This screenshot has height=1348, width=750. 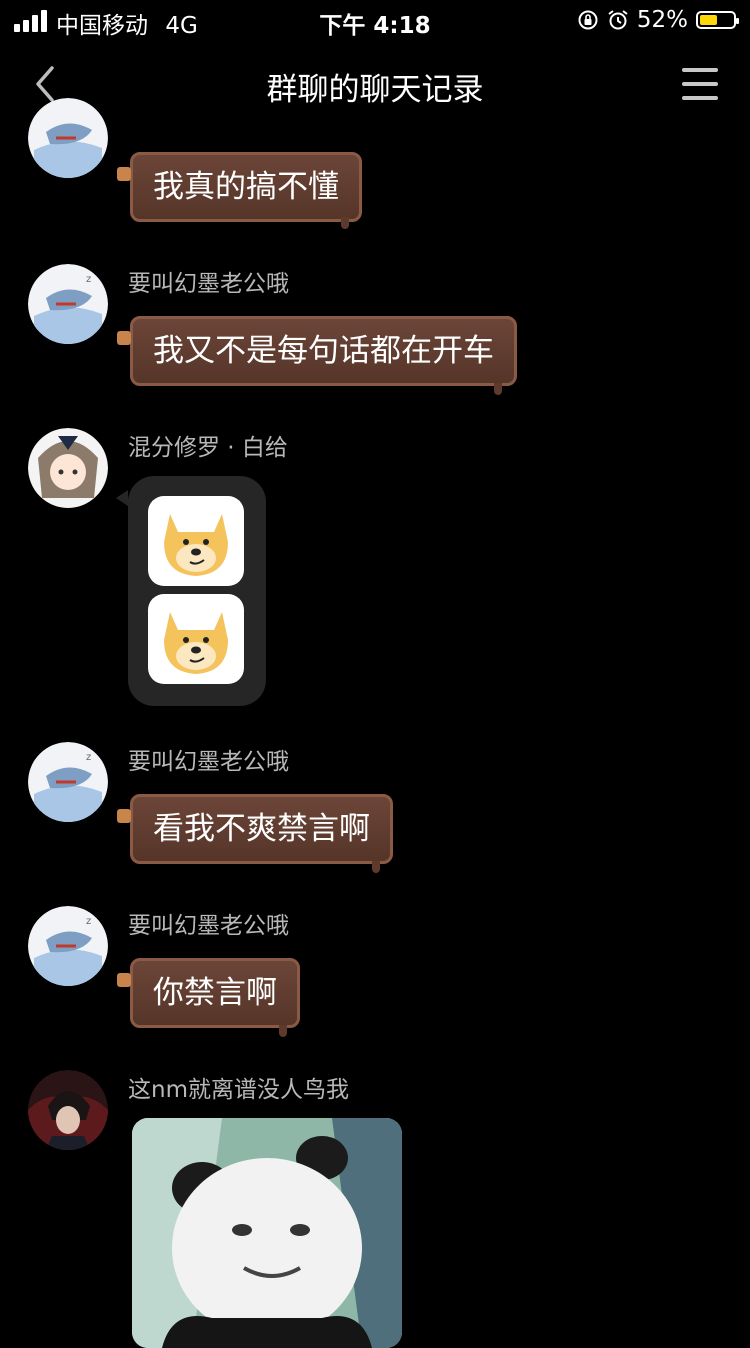 I want to click on message-text: 我真的搞不懂, so click(x=246, y=187).